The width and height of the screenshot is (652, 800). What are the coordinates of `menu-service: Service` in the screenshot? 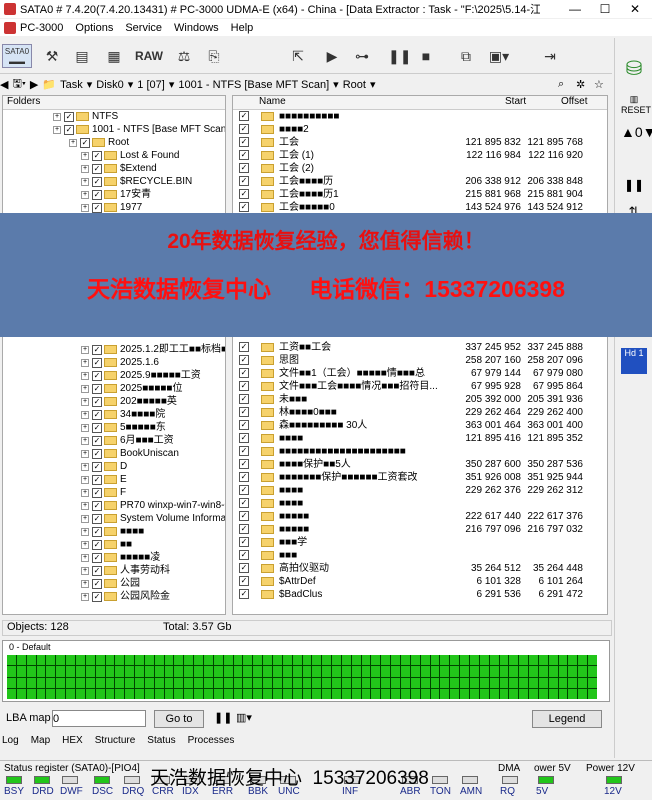 It's located at (143, 28).